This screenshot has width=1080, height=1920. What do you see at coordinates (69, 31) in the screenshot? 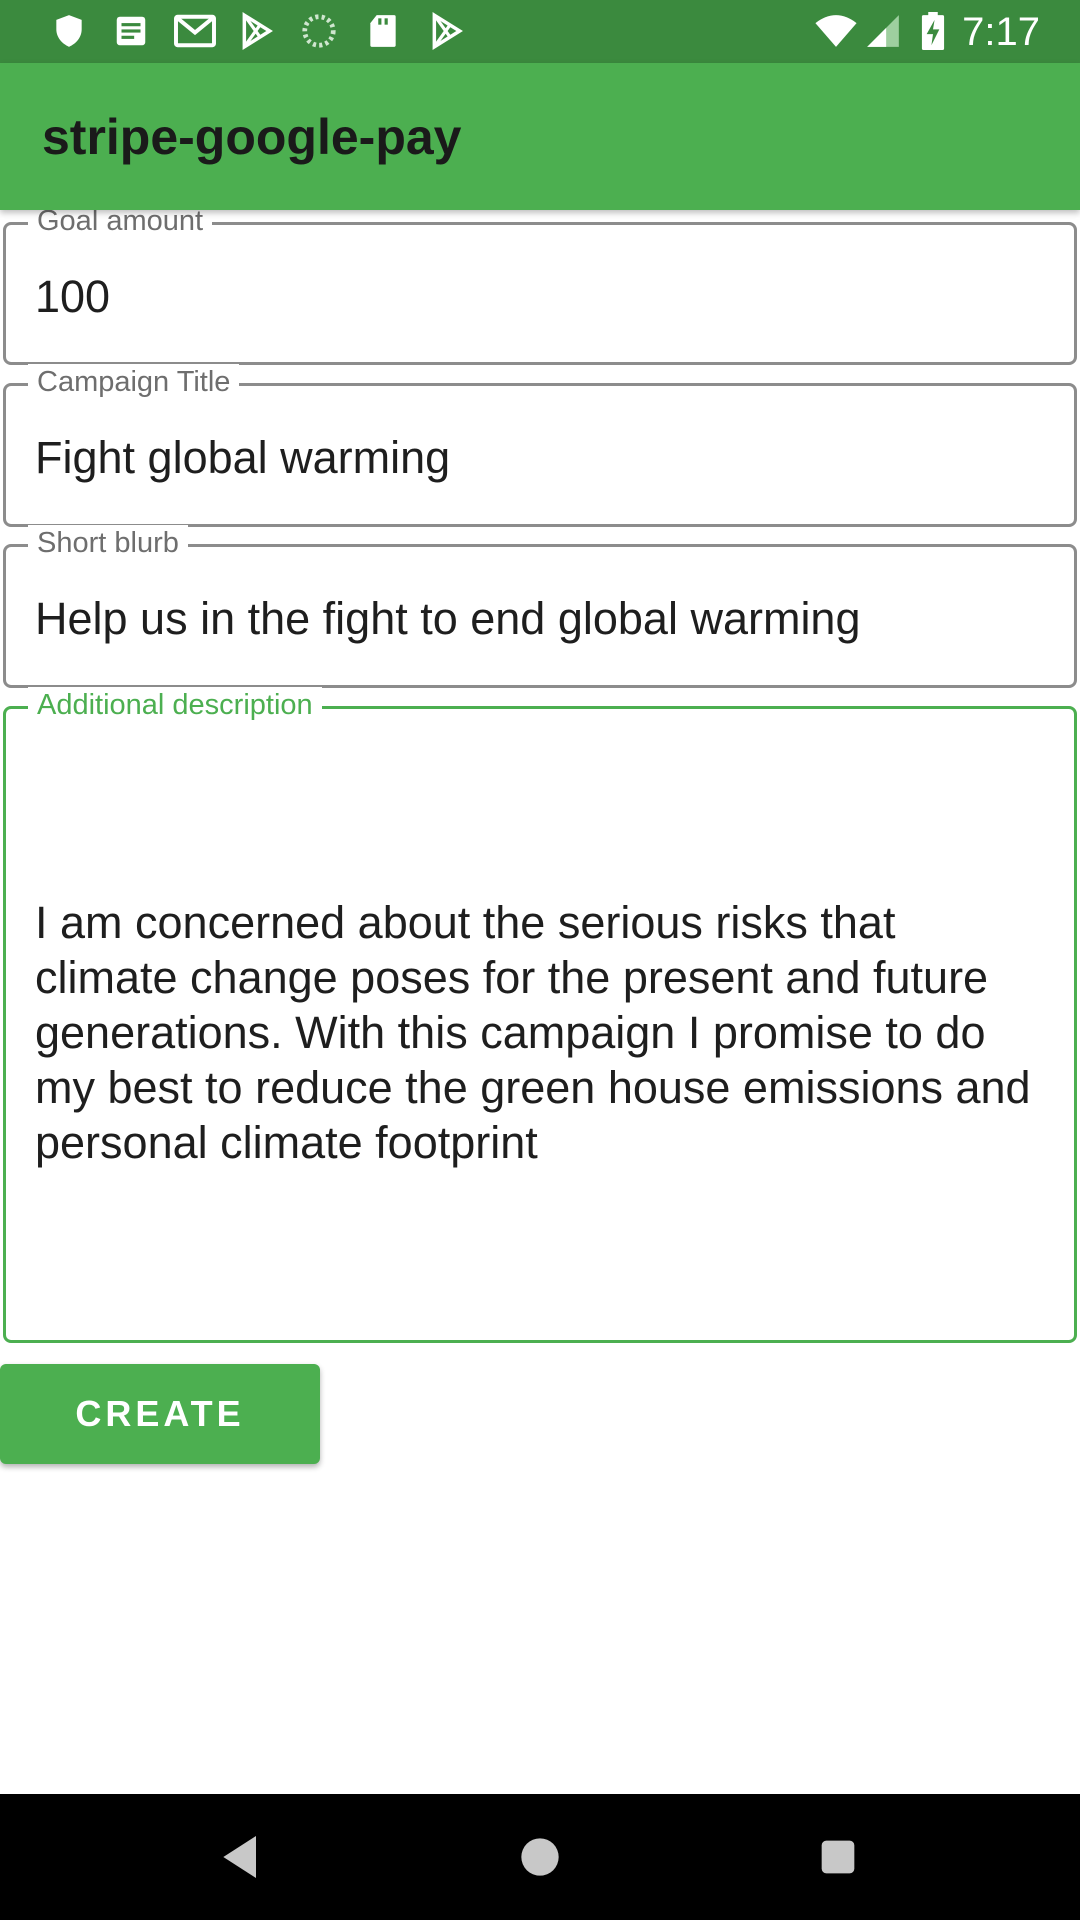
I see `shield-icon` at bounding box center [69, 31].